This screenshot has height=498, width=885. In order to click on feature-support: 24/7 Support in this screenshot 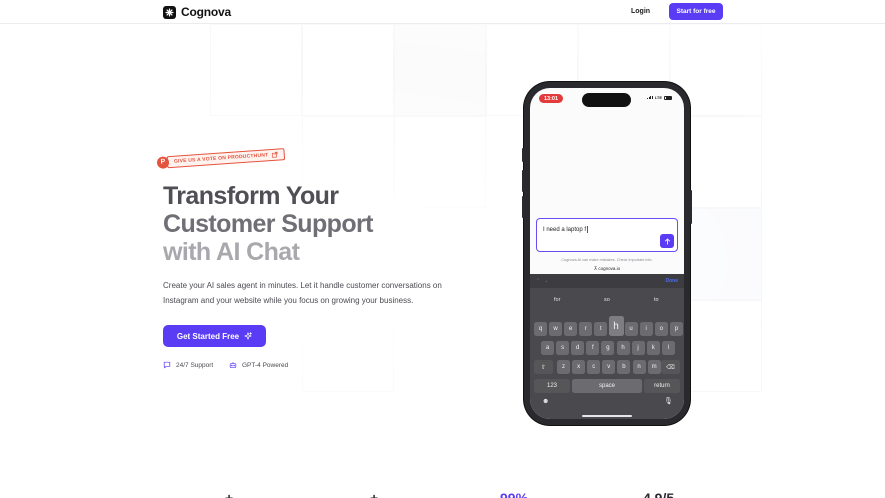, I will do `click(188, 365)`.